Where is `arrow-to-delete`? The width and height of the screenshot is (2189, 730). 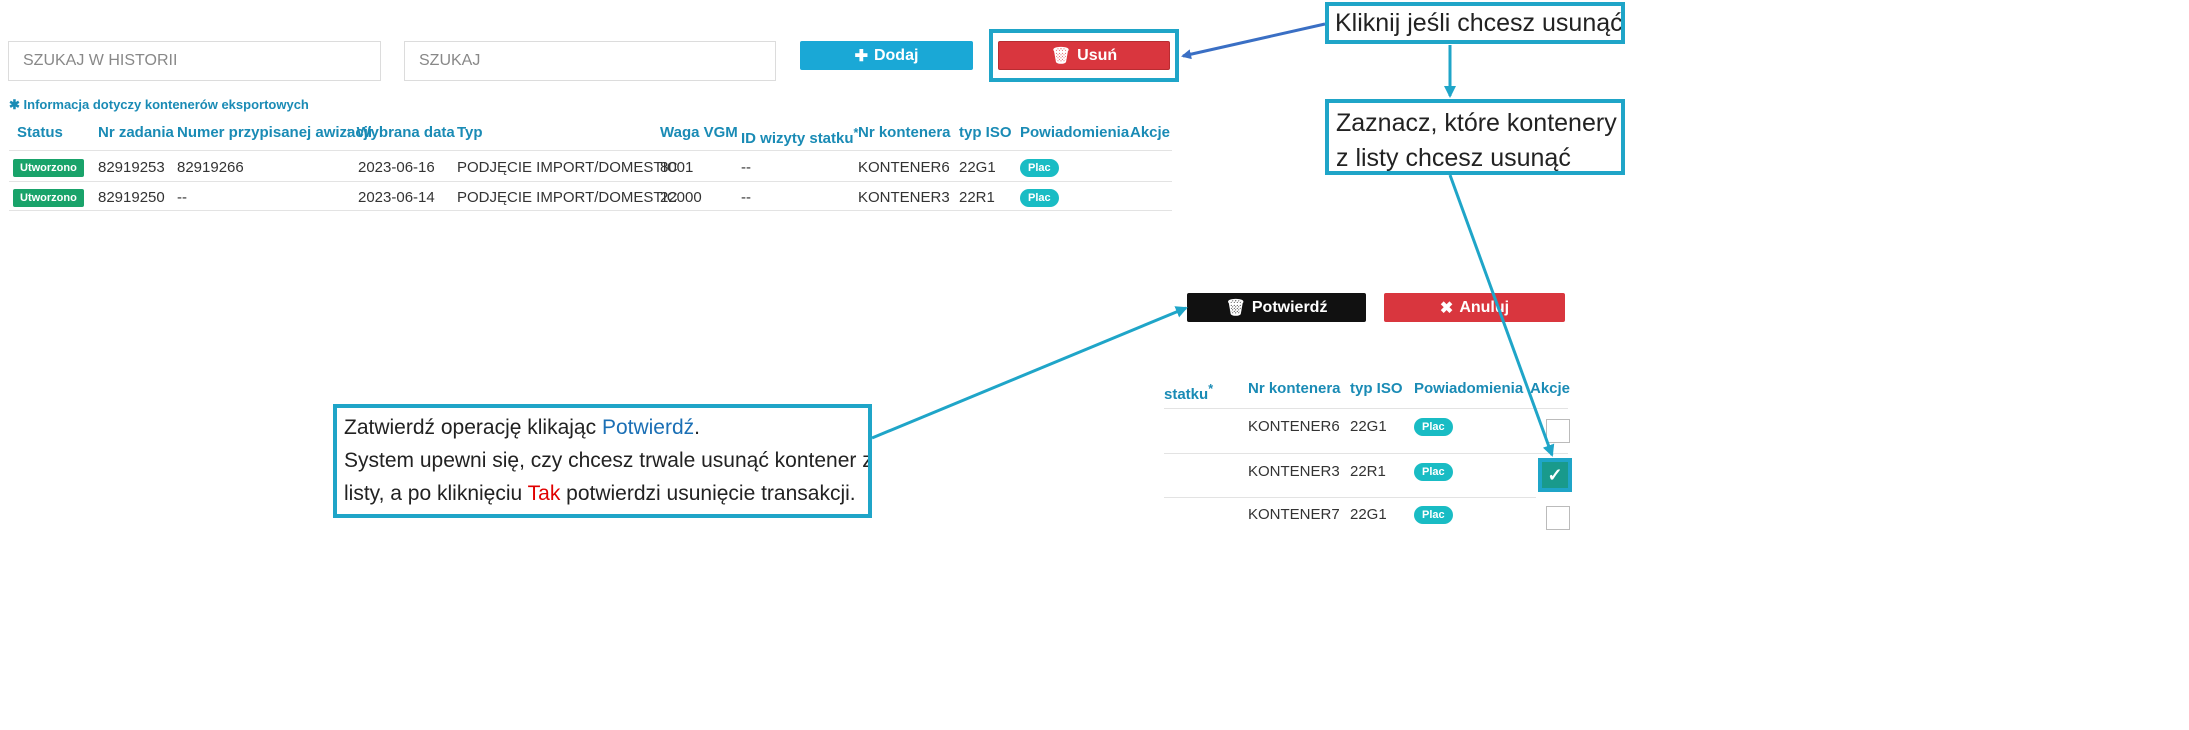
arrow-to-delete is located at coordinates (1253, 41).